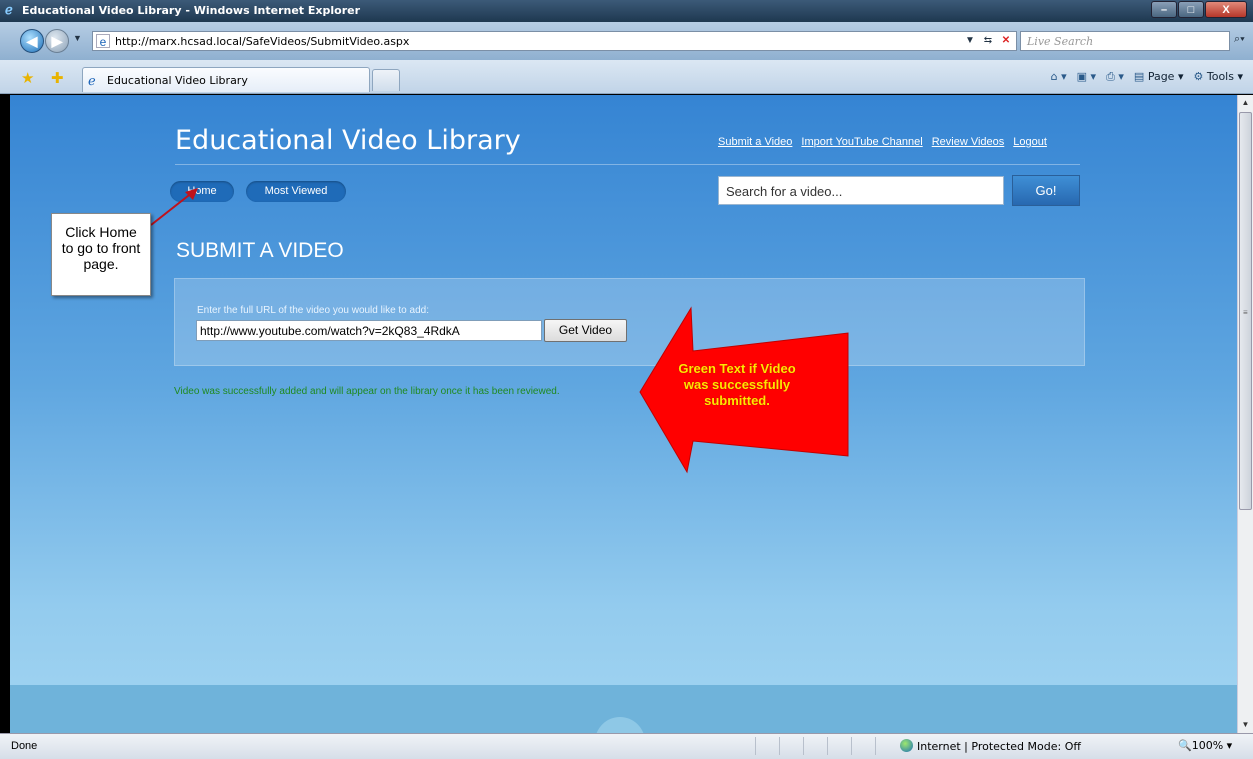 This screenshot has width=1253, height=759. I want to click on vertical-scrollbar: ▲ ≡ ▼, so click(1245, 414).